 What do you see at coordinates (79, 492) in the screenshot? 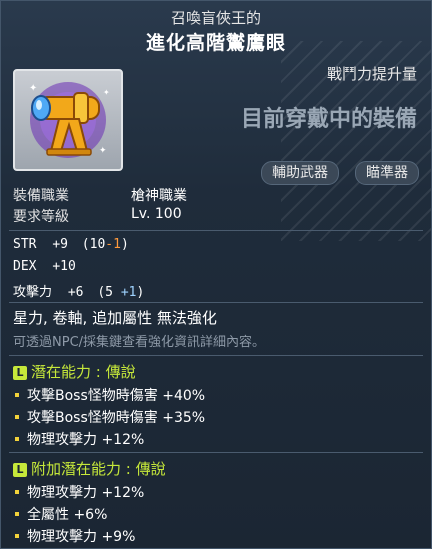
I see `additional-potential-line: 物理攻擊力 +12%` at bounding box center [79, 492].